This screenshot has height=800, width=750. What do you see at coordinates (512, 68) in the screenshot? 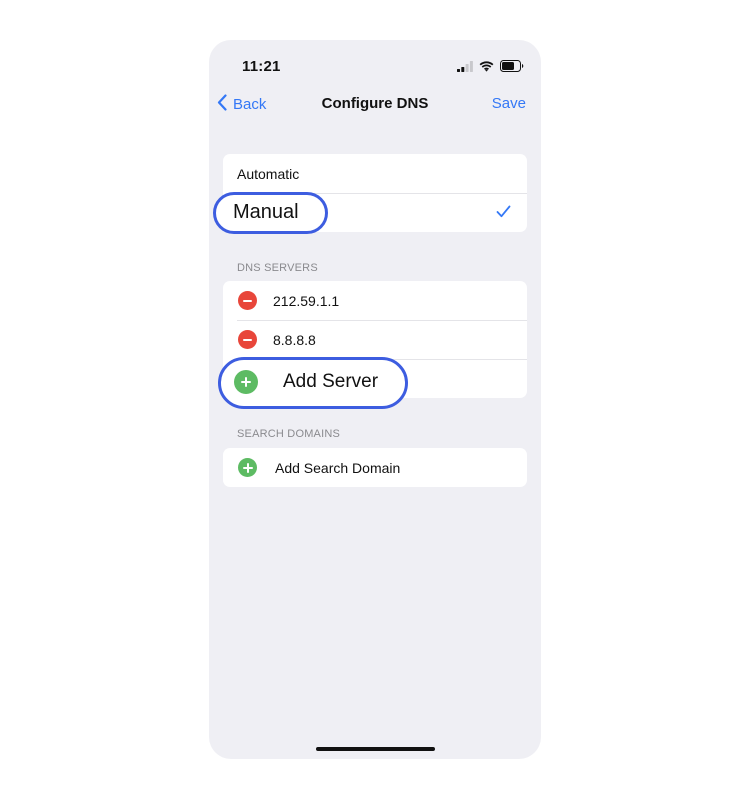
I see `battery-icon` at bounding box center [512, 68].